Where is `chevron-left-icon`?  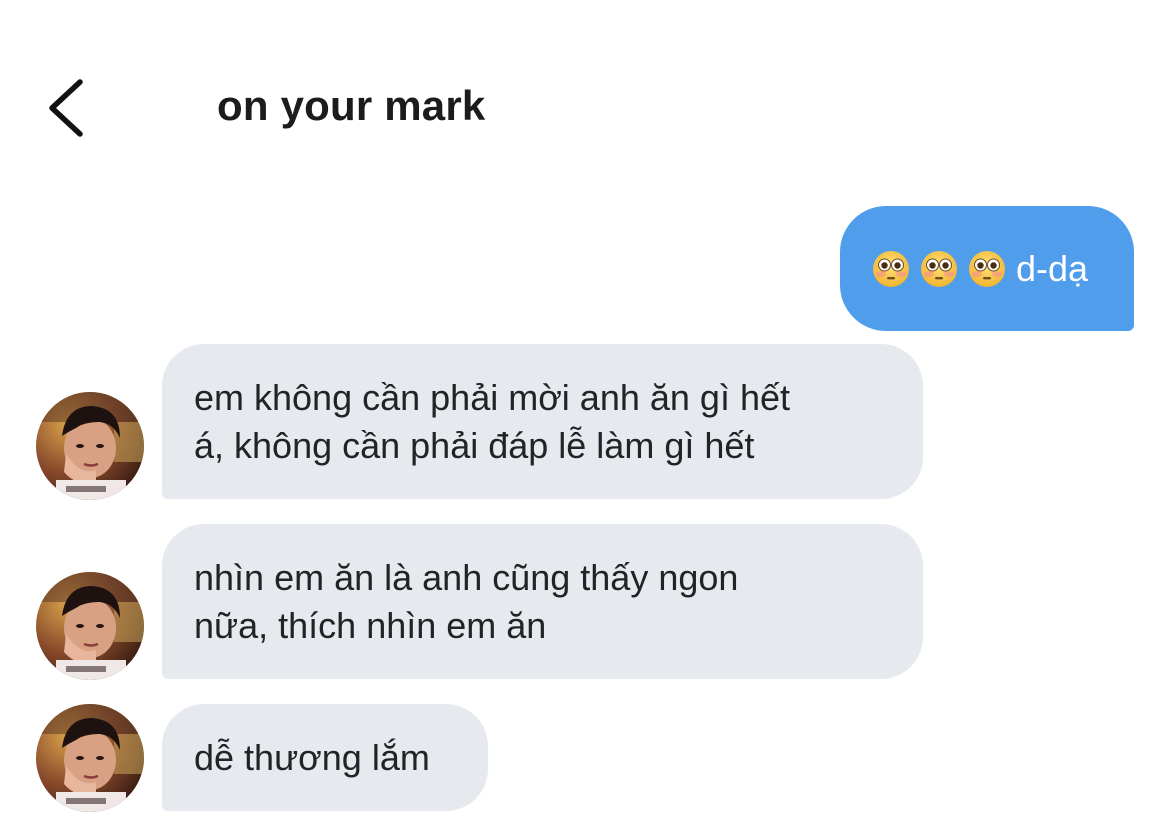 chevron-left-icon is located at coordinates (66, 108).